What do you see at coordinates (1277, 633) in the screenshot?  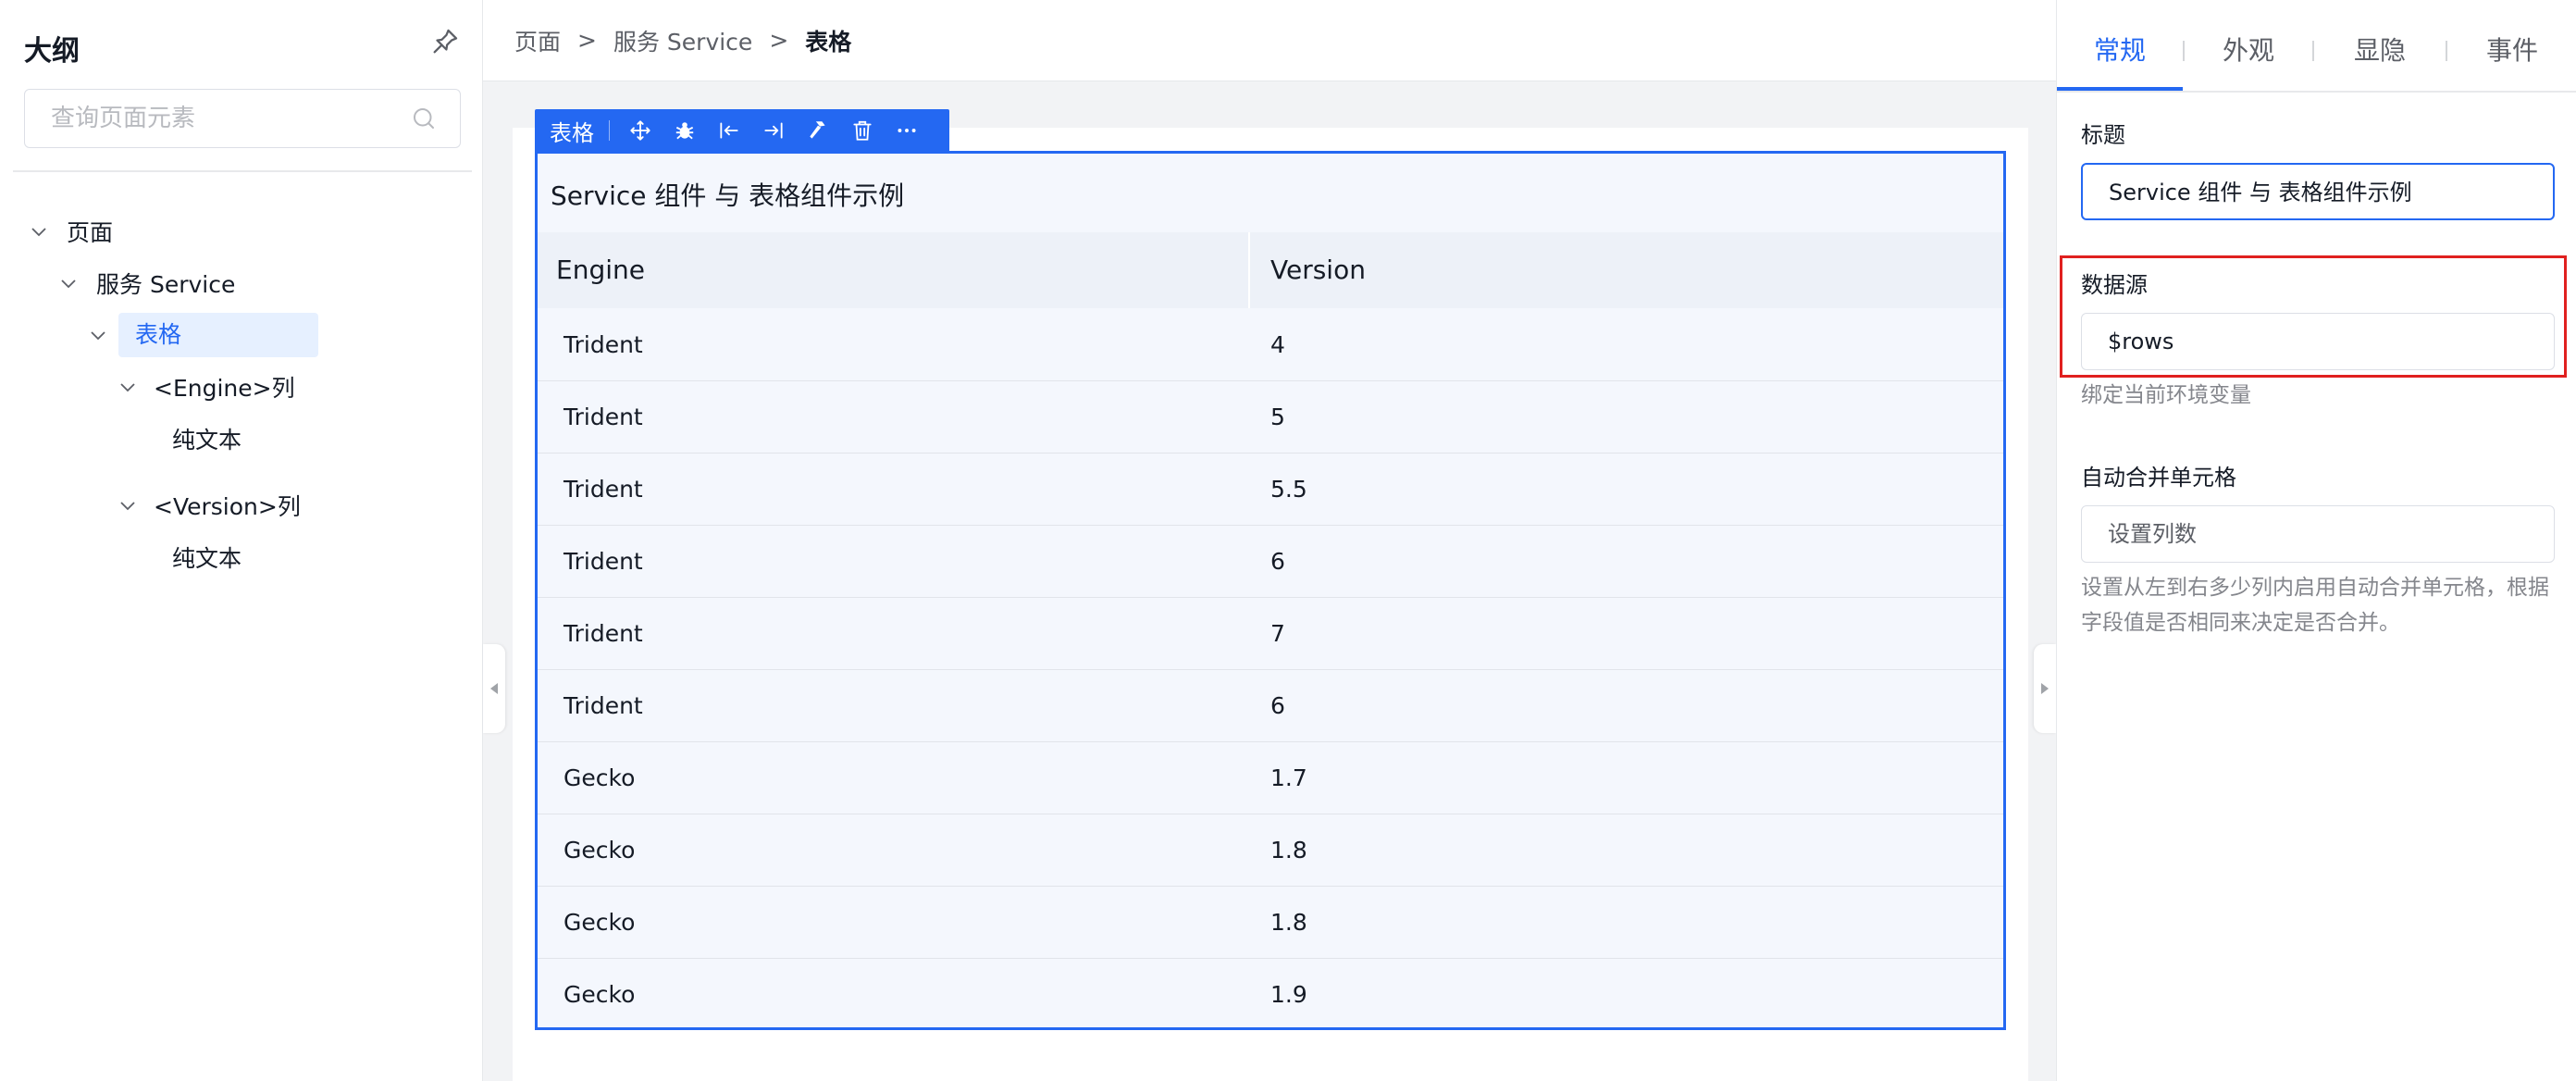 I see `cell-version: 7` at bounding box center [1277, 633].